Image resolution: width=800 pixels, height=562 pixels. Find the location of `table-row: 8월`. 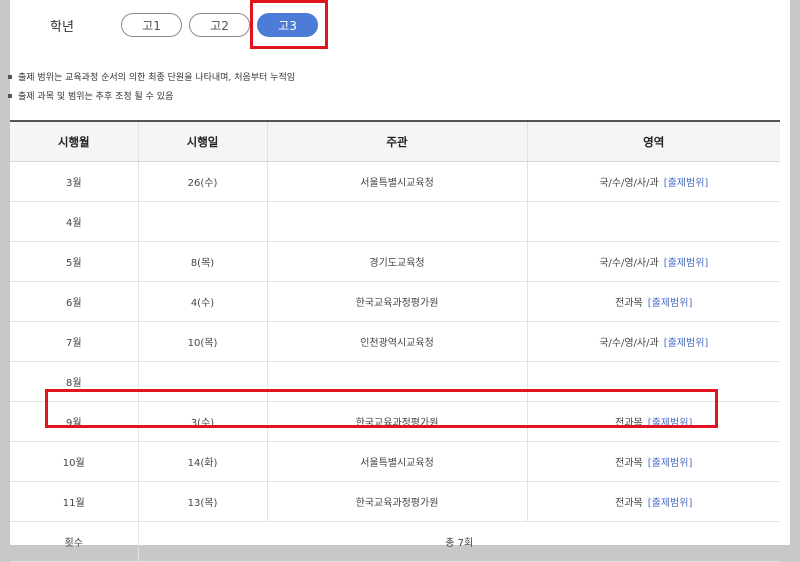

table-row: 8월 is located at coordinates (395, 381).